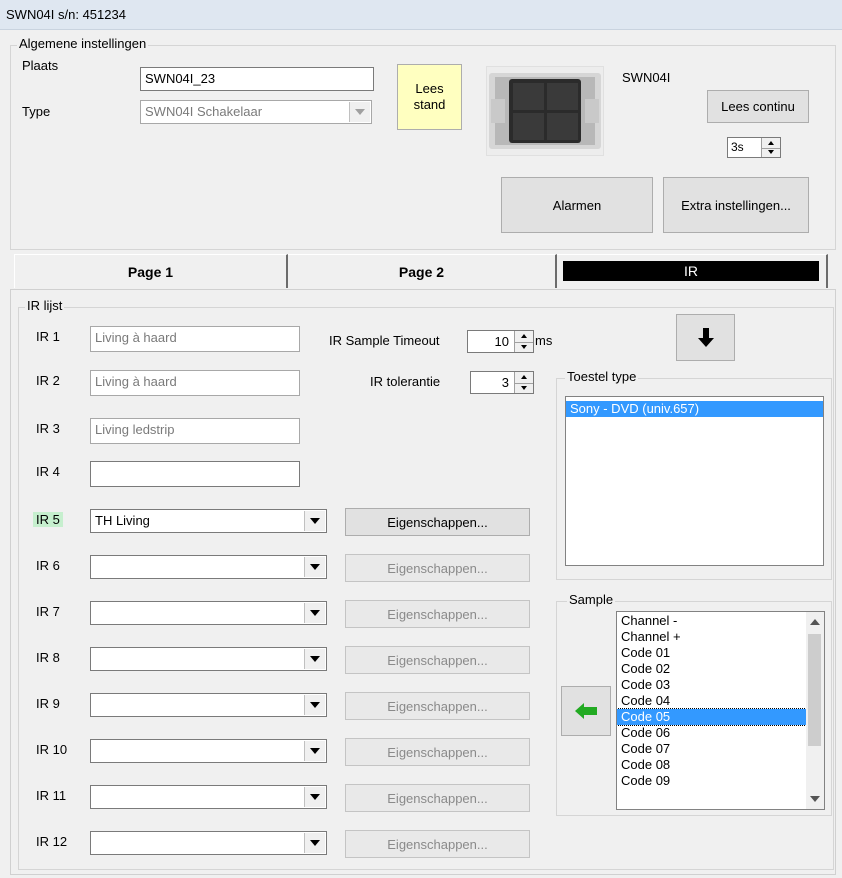  What do you see at coordinates (591, 599) in the screenshot?
I see `sample-legend: Sample` at bounding box center [591, 599].